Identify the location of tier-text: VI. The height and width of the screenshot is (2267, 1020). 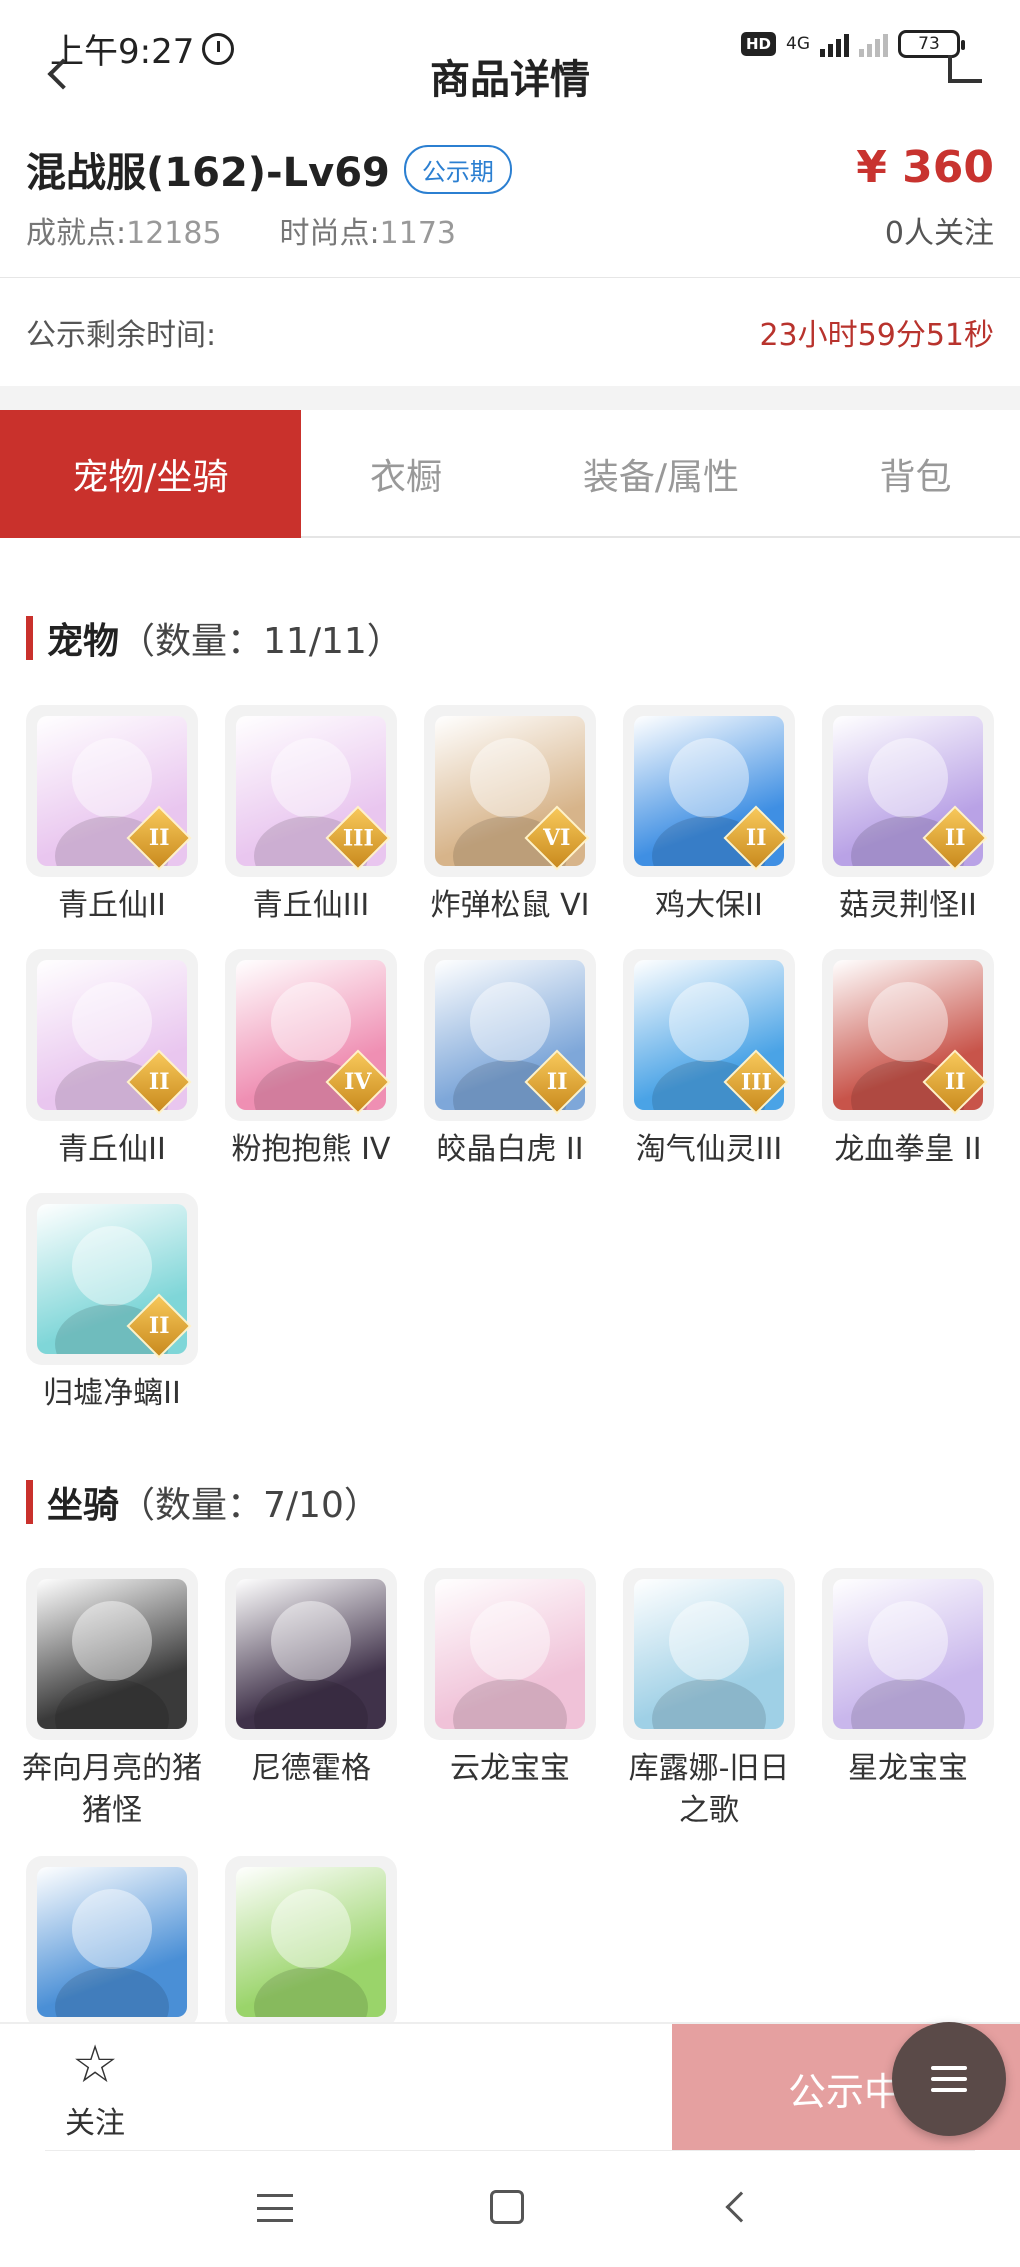
(557, 838).